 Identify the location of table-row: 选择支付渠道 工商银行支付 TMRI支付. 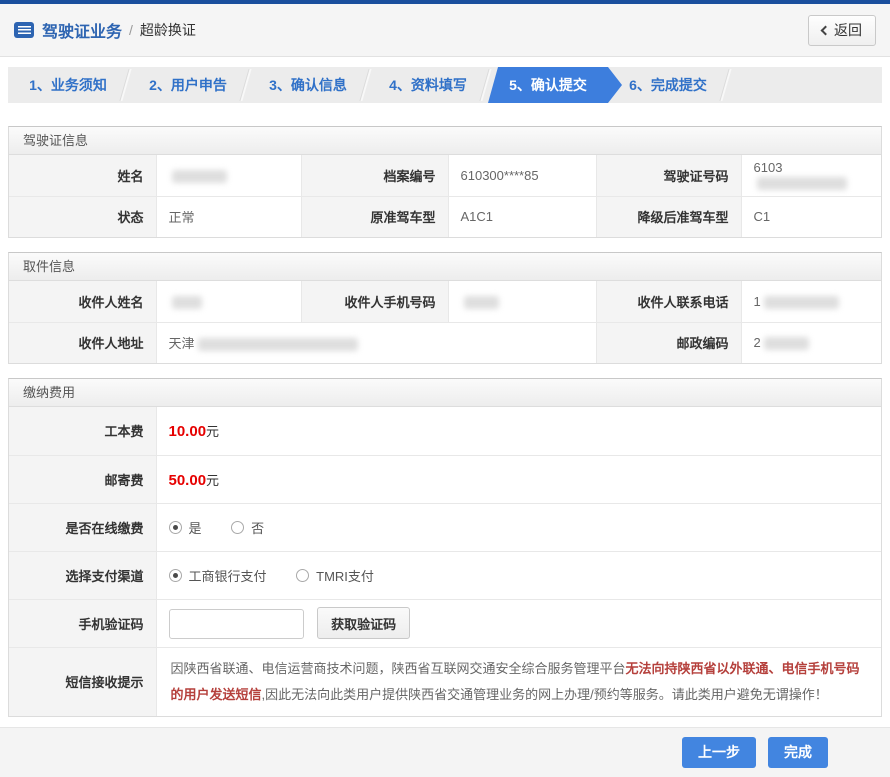
(445, 575).